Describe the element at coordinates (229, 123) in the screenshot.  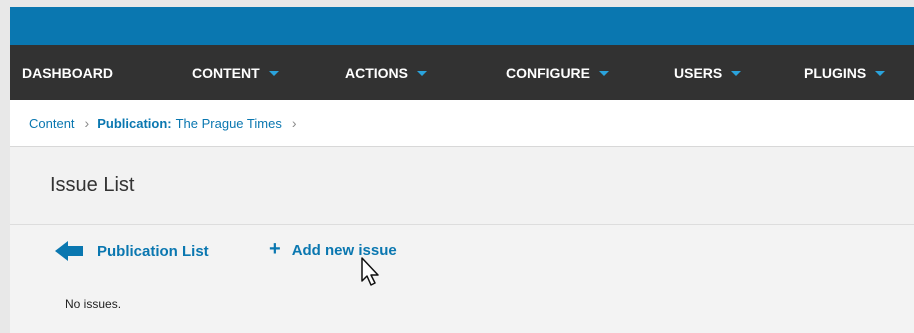
I see `breadcrumb-publication-link: The Prague Times` at that location.